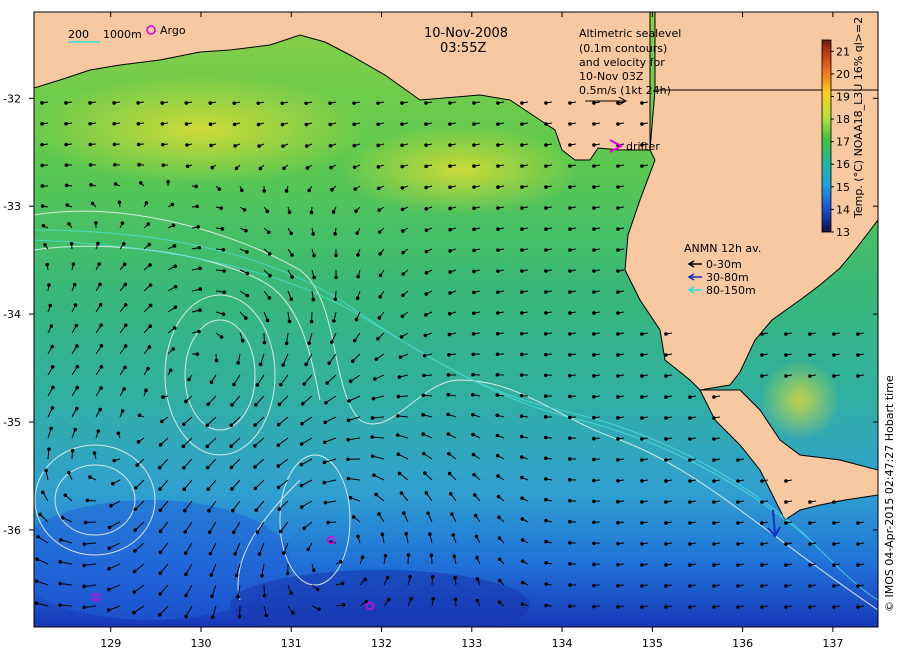 Image resolution: width=900 pixels, height=660 pixels. What do you see at coordinates (562, 643) in the screenshot?
I see `x-tick-label: 134` at bounding box center [562, 643].